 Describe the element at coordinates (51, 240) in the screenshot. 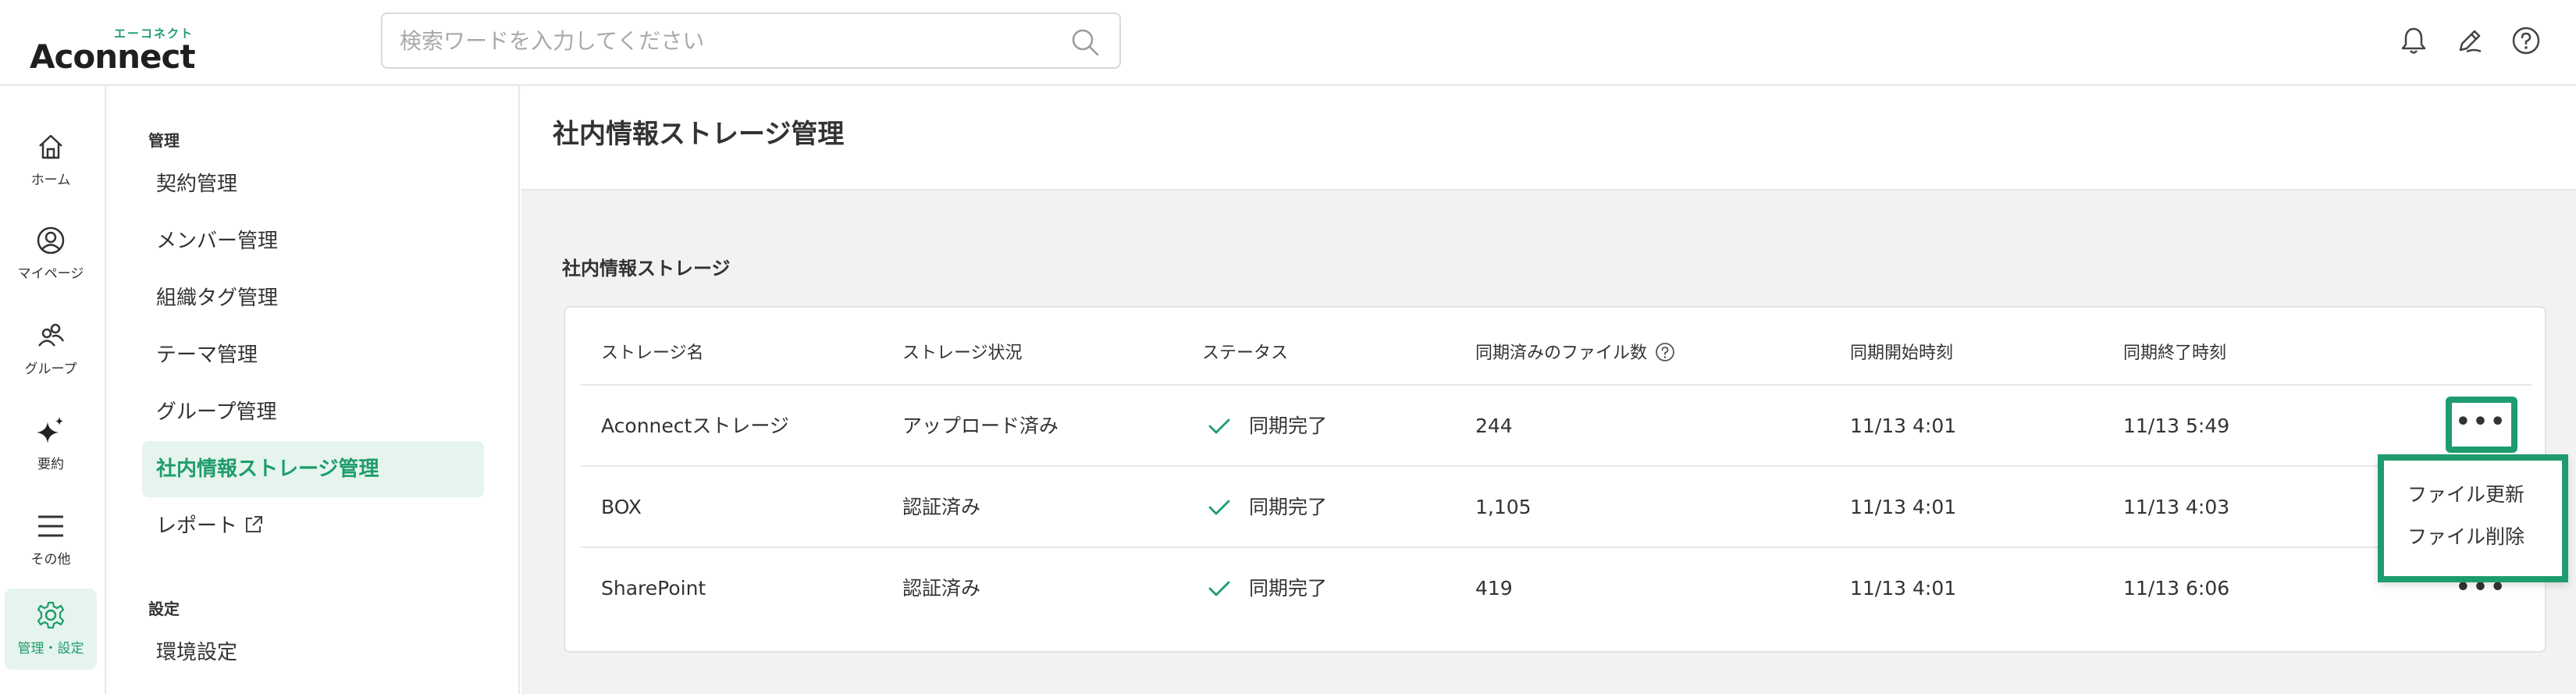

I see `user-icon` at that location.